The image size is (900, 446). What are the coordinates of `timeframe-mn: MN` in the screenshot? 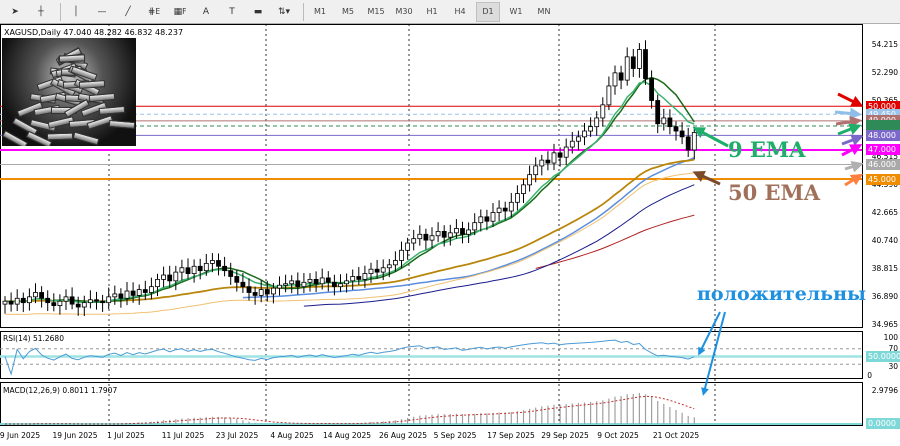 It's located at (544, 12).